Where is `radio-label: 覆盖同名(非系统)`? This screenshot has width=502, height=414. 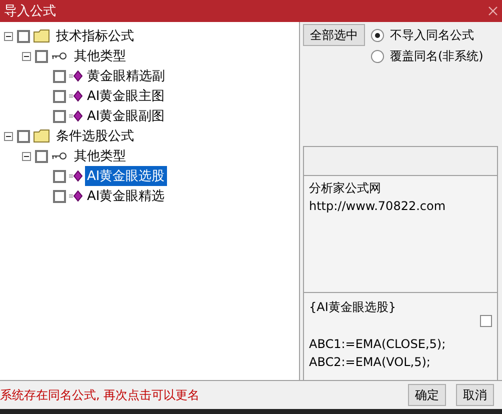 radio-label: 覆盖同名(非系统) is located at coordinates (437, 56).